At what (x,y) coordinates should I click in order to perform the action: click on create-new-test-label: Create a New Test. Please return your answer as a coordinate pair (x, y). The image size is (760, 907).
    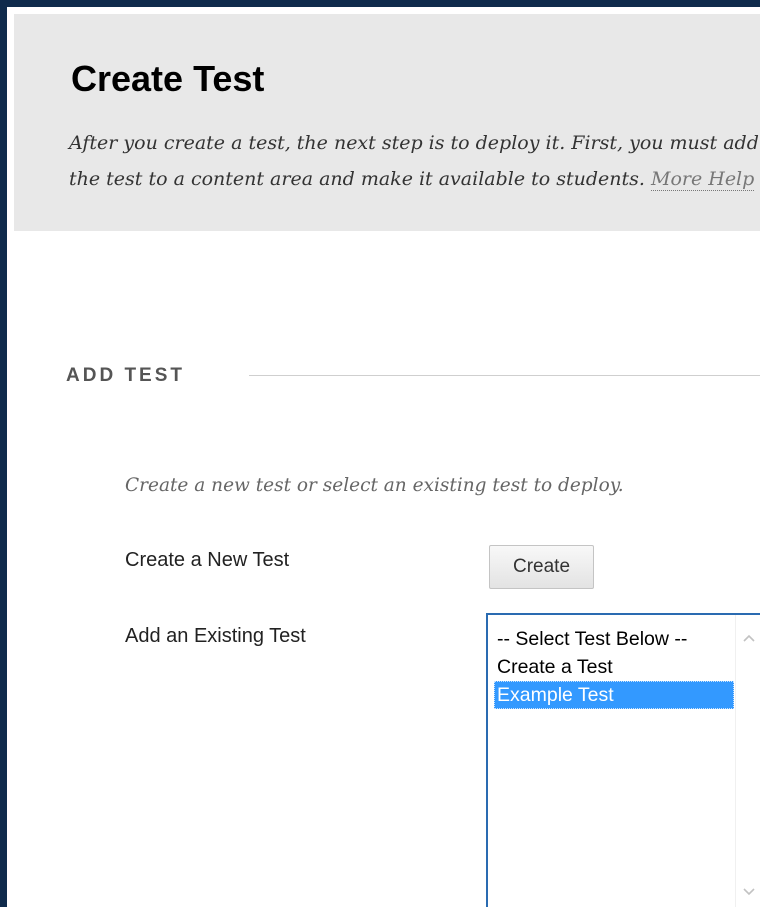
    Looking at the image, I should click on (207, 560).